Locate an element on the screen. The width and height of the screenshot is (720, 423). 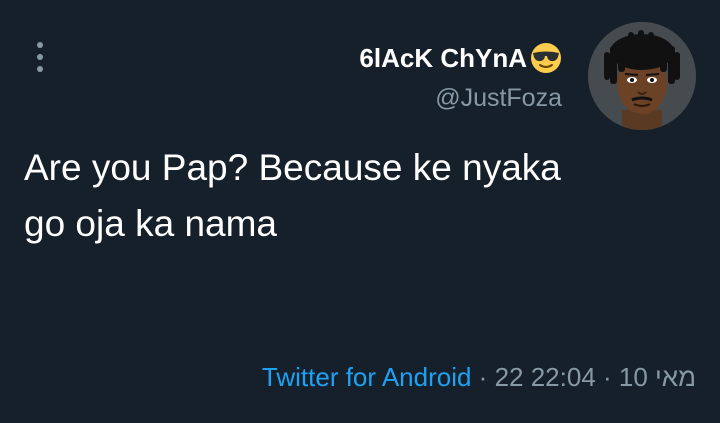
tweet-text-line: Are you Pap? Because ke nyaka is located at coordinates (292, 167).